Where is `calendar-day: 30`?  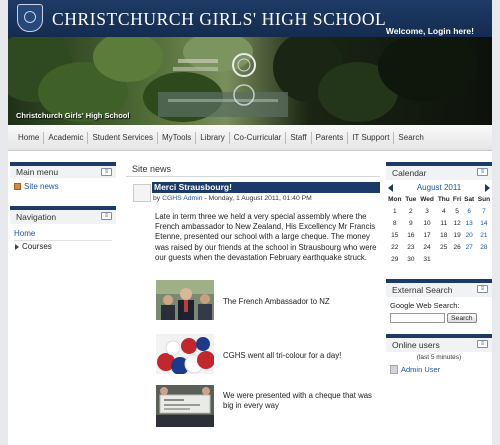 calendar-day: 30 is located at coordinates (411, 259).